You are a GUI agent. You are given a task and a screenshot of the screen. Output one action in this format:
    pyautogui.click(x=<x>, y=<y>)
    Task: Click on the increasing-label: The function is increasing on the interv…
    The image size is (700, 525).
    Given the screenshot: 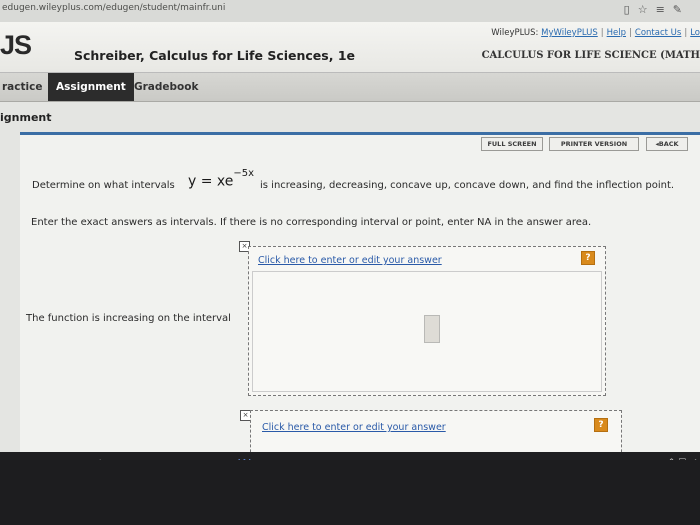 What is the action you would take?
    pyautogui.click(x=128, y=318)
    